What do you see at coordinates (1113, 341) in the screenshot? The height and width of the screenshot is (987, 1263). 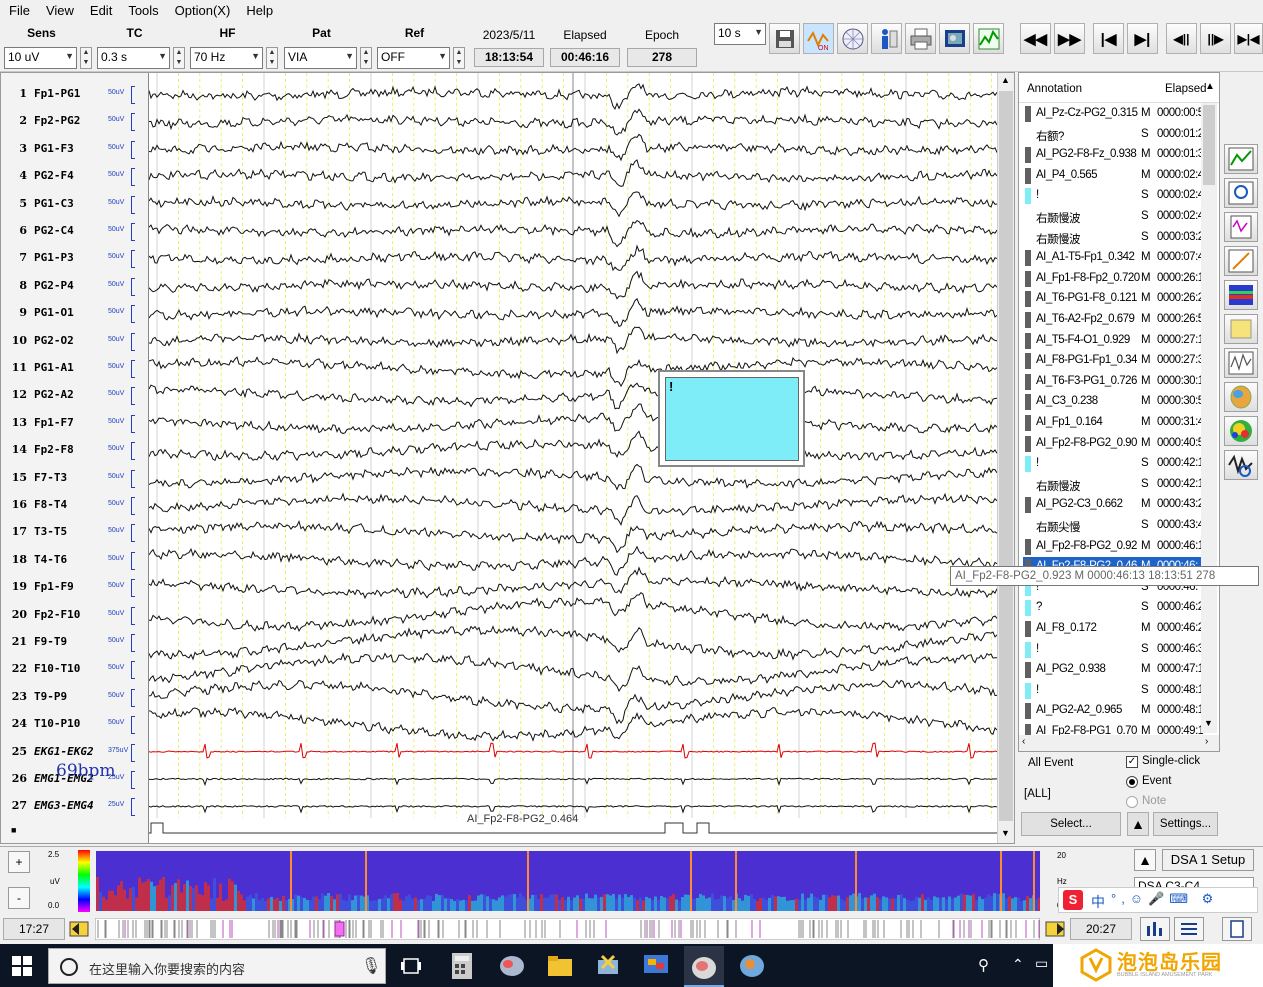 I see `annotation-row: AI_T5-F4-O1_0.929 M 0000:27:1` at bounding box center [1113, 341].